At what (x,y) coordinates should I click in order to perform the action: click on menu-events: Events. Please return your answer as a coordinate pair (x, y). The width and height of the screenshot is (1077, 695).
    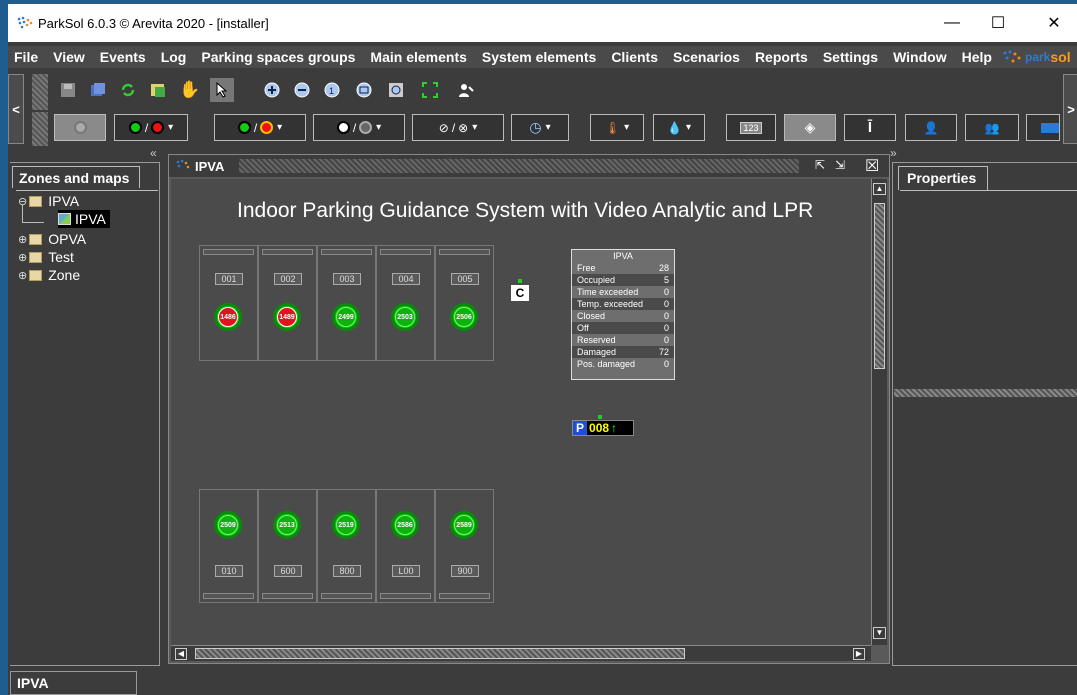
    Looking at the image, I should click on (123, 57).